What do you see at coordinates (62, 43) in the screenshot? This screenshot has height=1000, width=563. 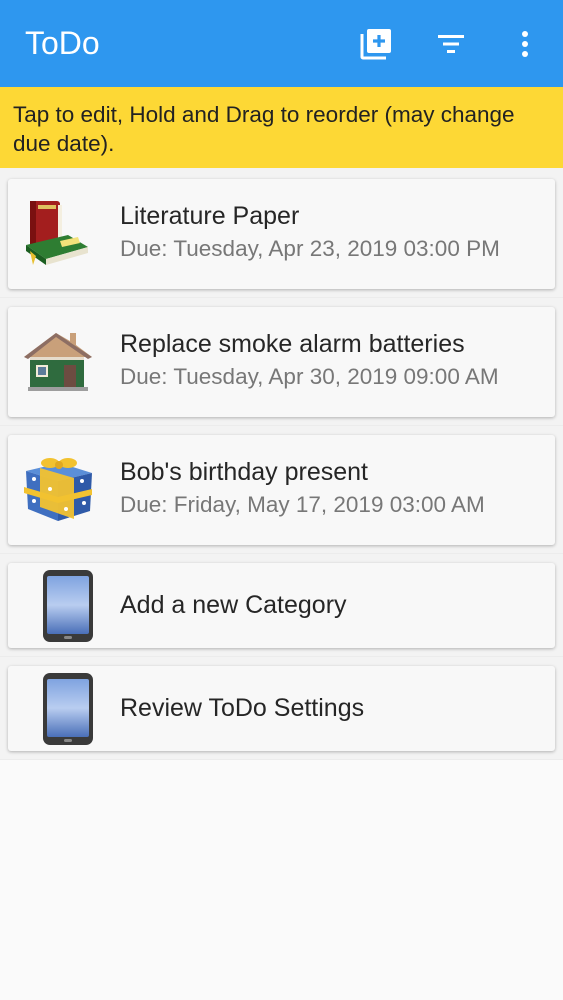 I see `app-title: ToDo` at bounding box center [62, 43].